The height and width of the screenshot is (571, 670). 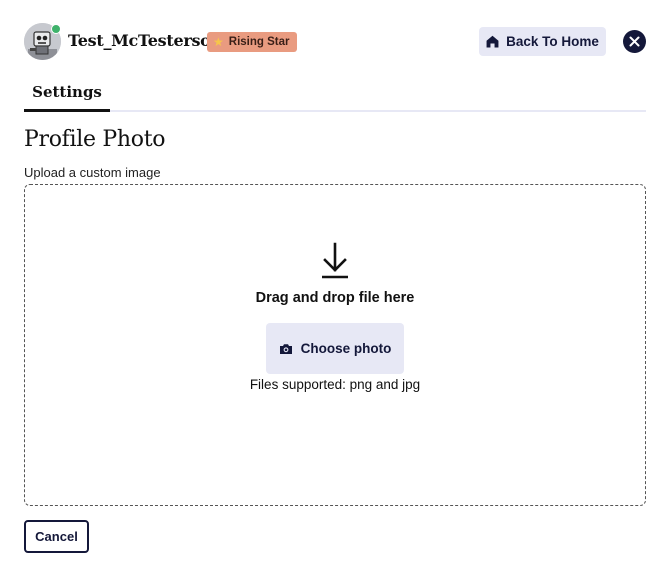 What do you see at coordinates (56, 29) in the screenshot?
I see `online-status-dot` at bounding box center [56, 29].